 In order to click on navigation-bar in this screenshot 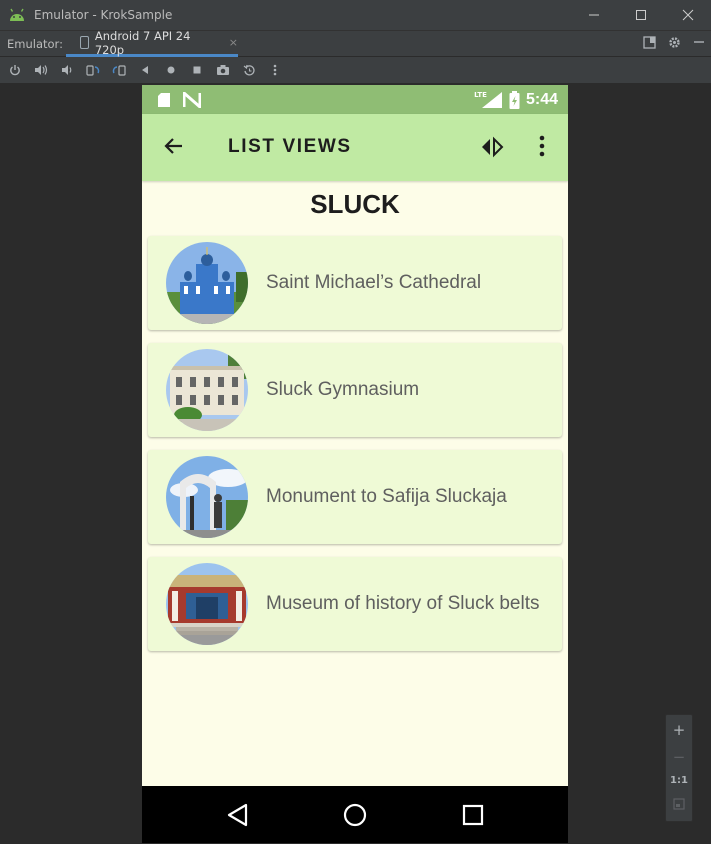, I will do `click(355, 814)`.